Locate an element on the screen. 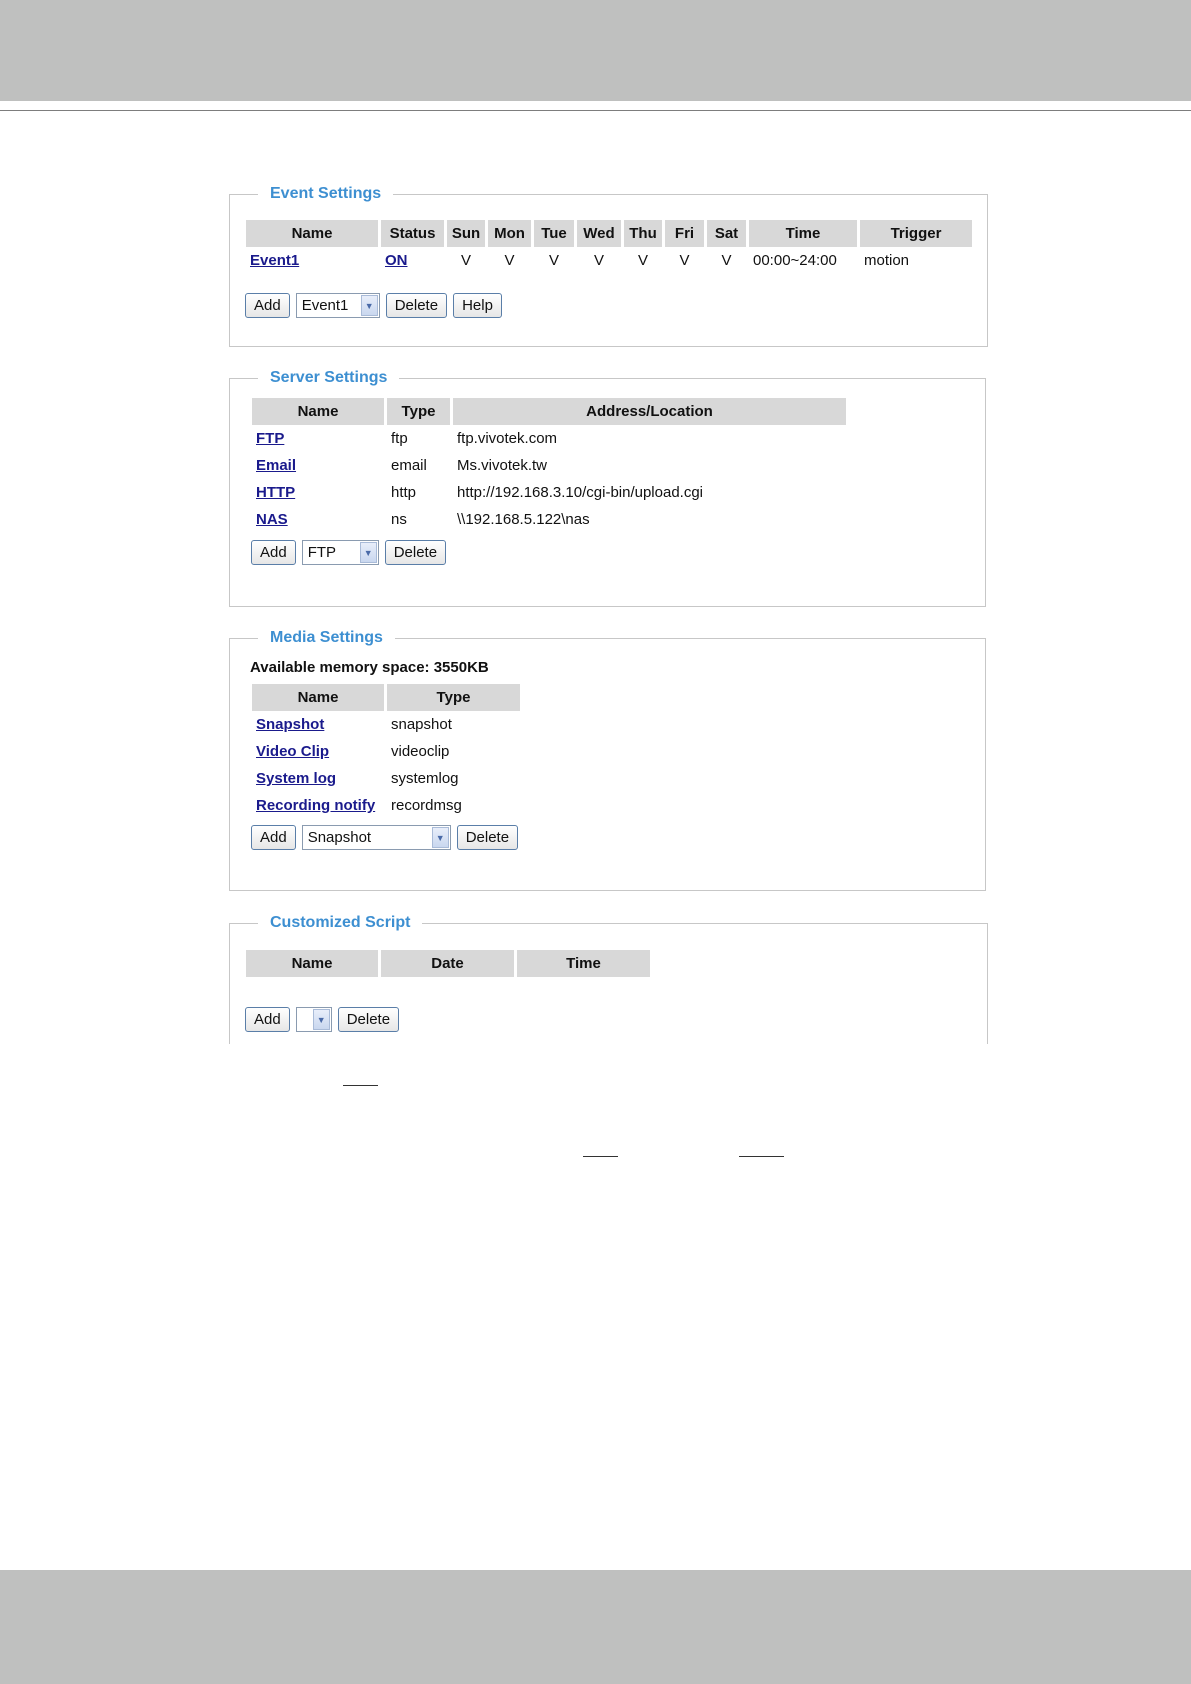  column-header-date: Date is located at coordinates (447, 963).